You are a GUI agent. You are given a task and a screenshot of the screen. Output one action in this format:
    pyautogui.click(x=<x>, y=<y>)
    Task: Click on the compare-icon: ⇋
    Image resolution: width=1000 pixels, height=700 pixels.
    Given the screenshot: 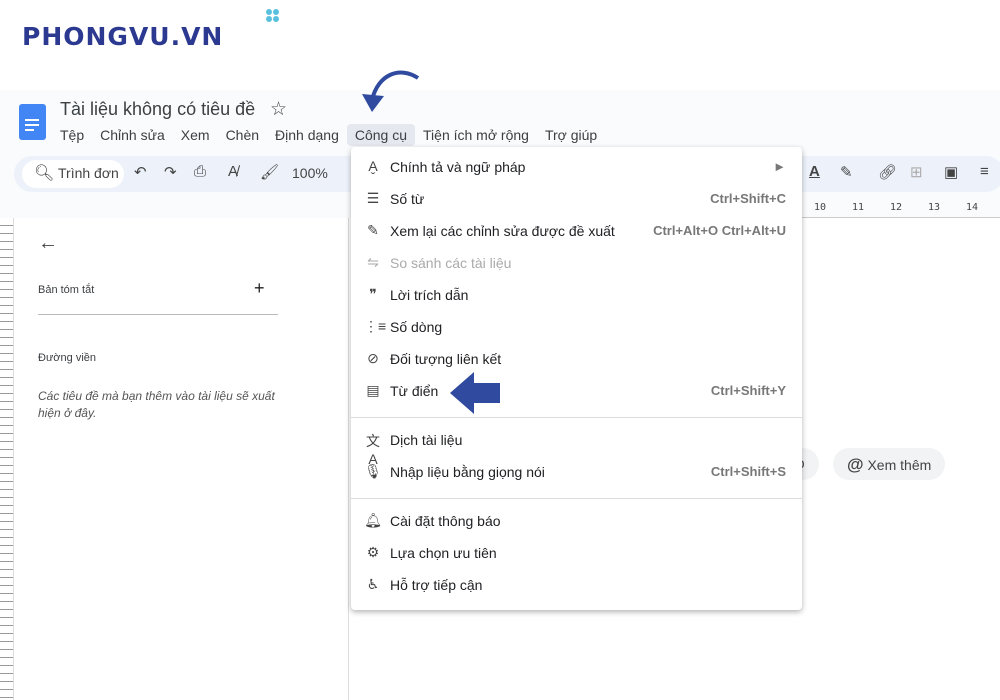 What is the action you would take?
    pyautogui.click(x=373, y=262)
    